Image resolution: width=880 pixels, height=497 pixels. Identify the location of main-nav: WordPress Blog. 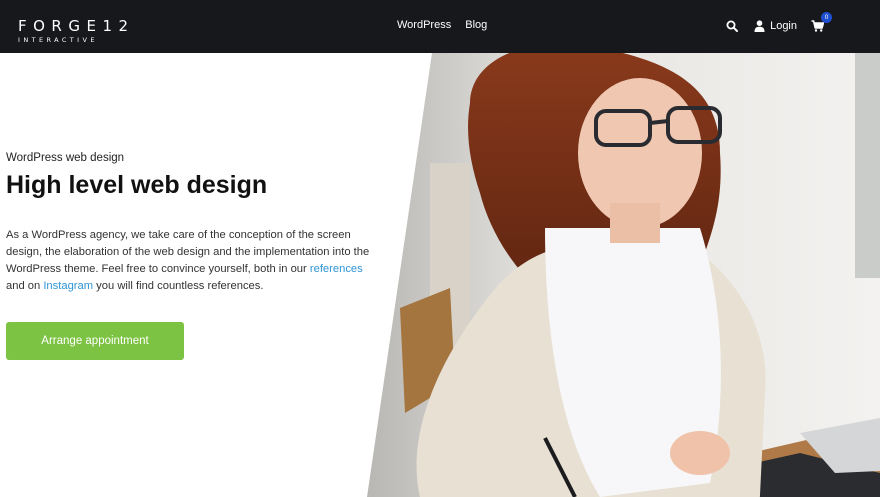
(447, 25).